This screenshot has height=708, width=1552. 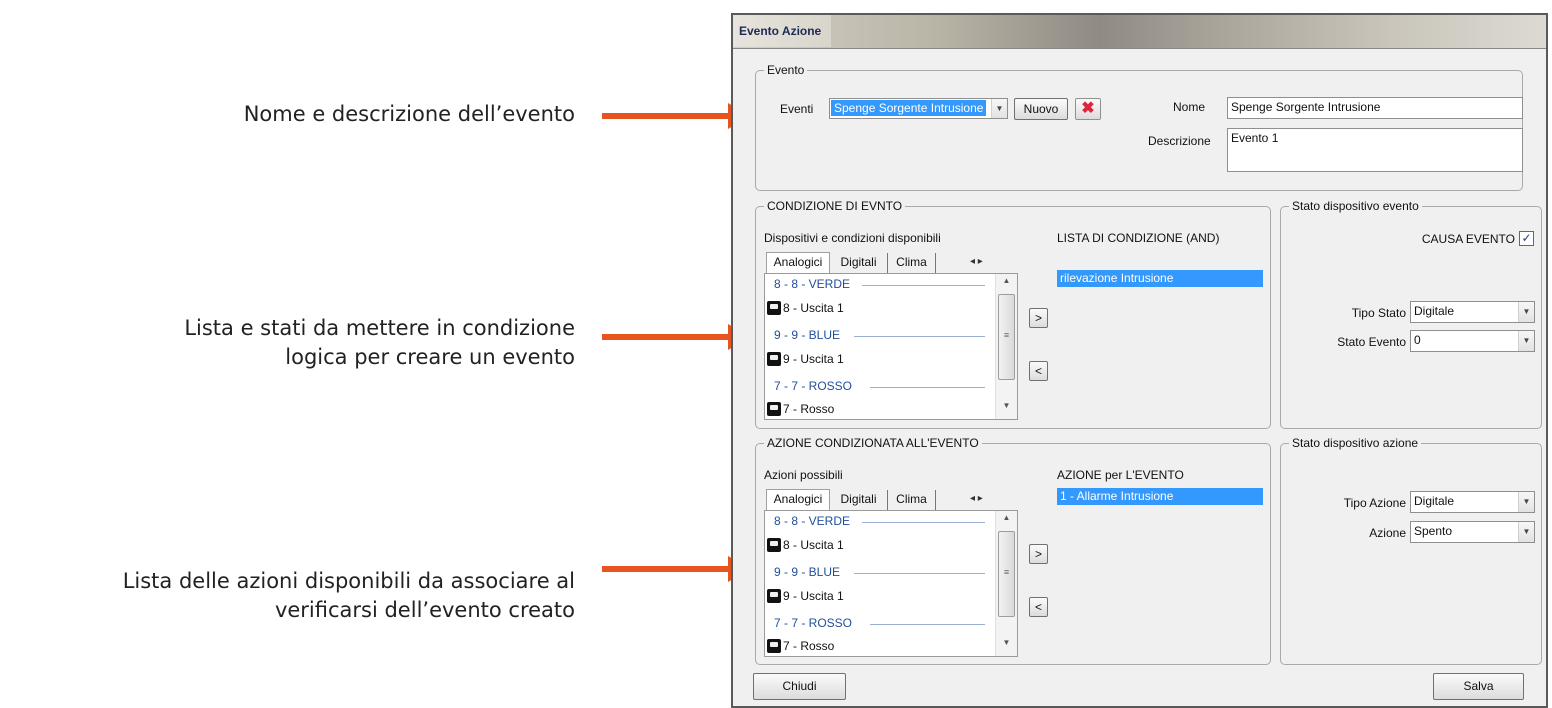 I want to click on nome-field: Spenge Sorgente Intrusione, so click(x=1375, y=108).